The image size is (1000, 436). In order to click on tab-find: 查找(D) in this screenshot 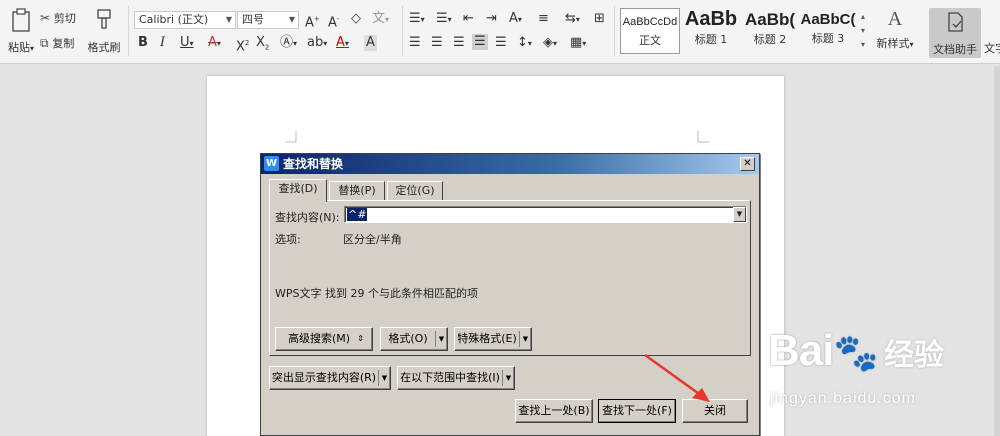, I will do `click(298, 190)`.